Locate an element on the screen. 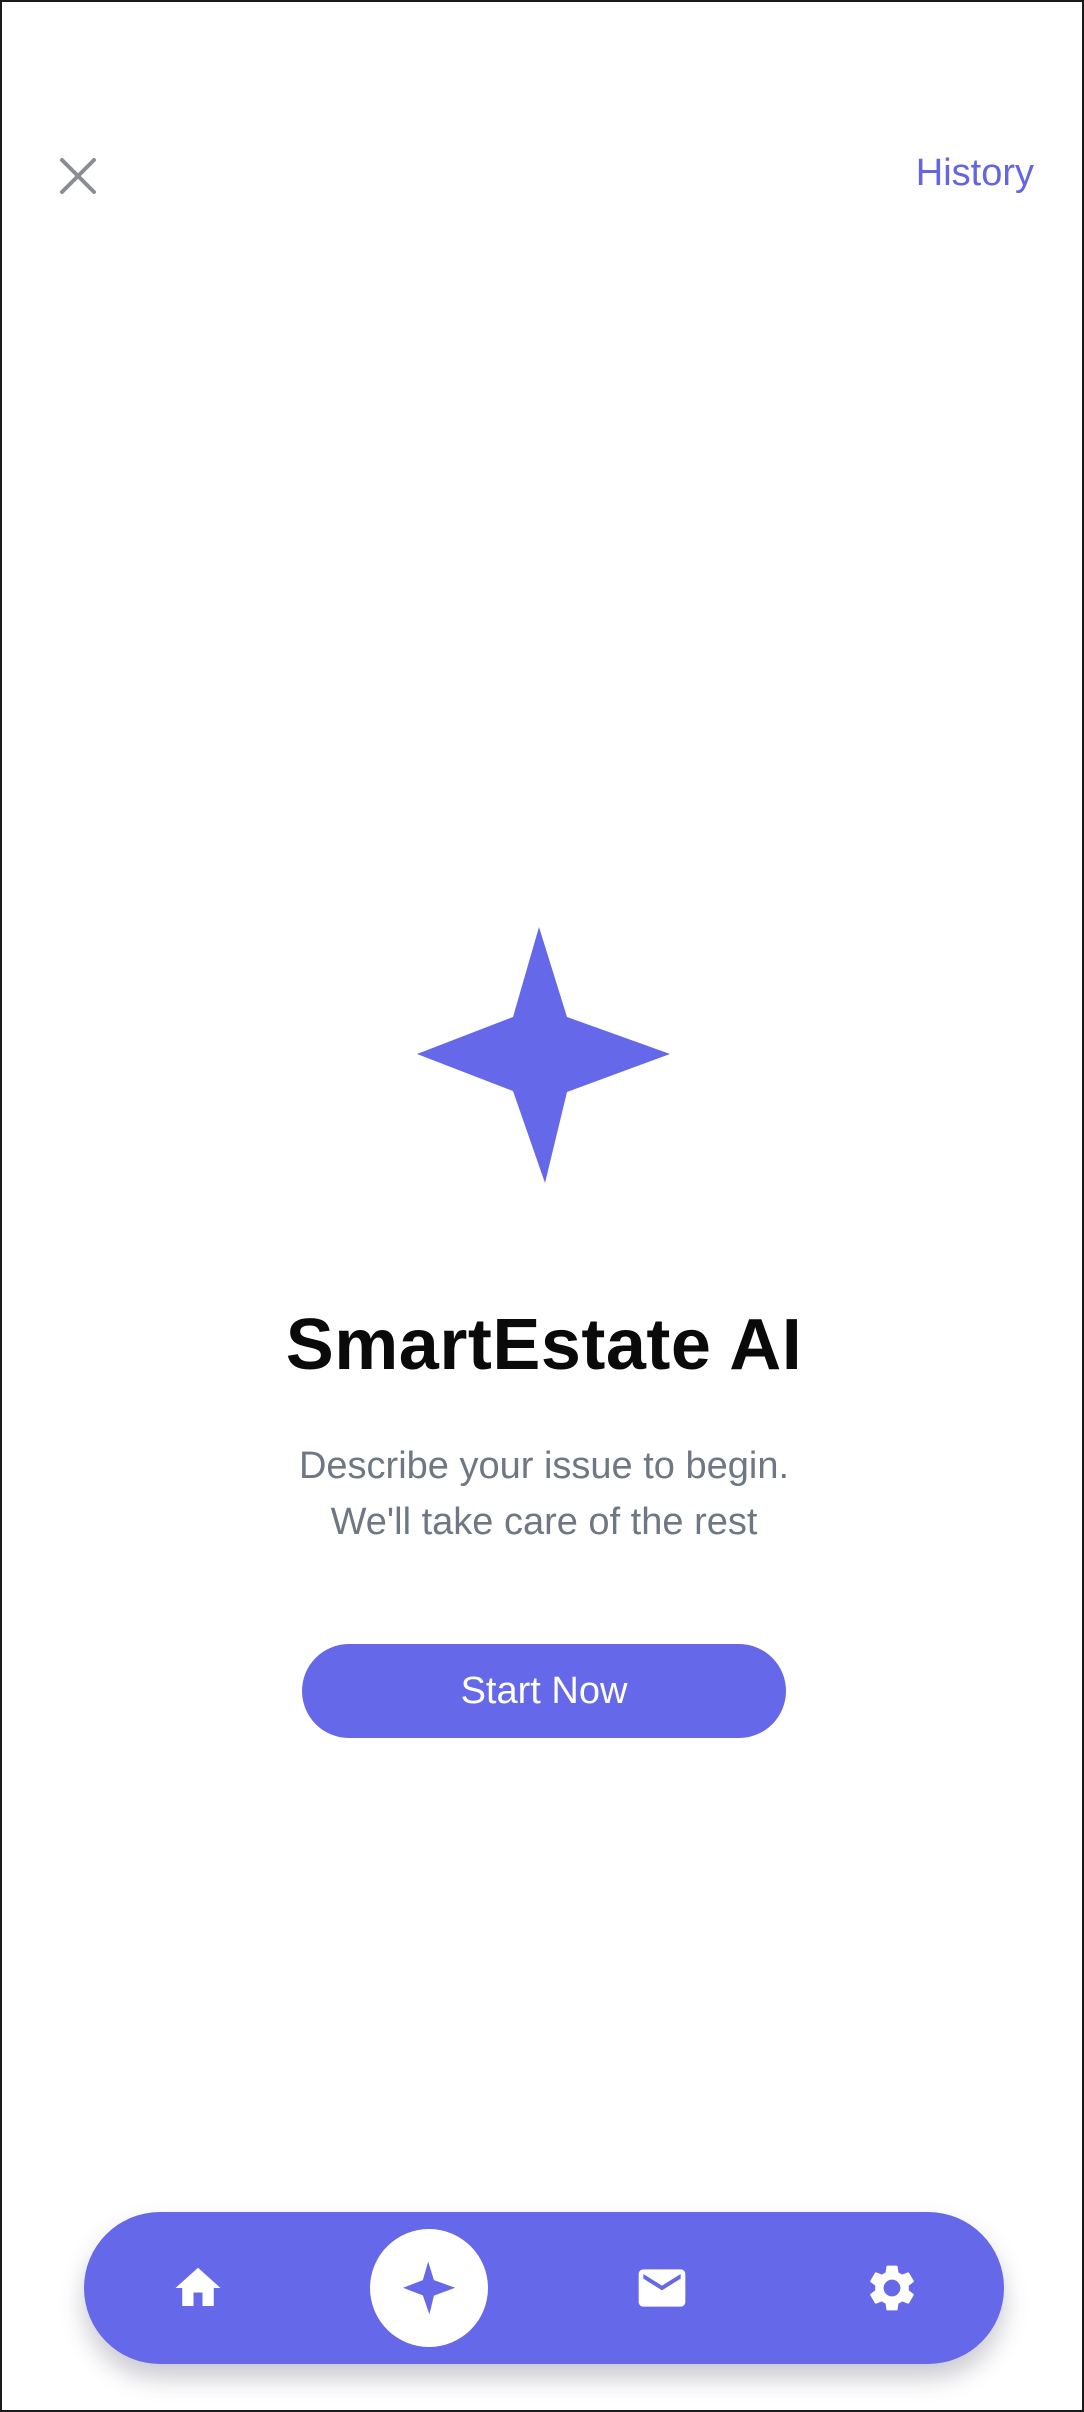  home-icon is located at coordinates (198, 2286).